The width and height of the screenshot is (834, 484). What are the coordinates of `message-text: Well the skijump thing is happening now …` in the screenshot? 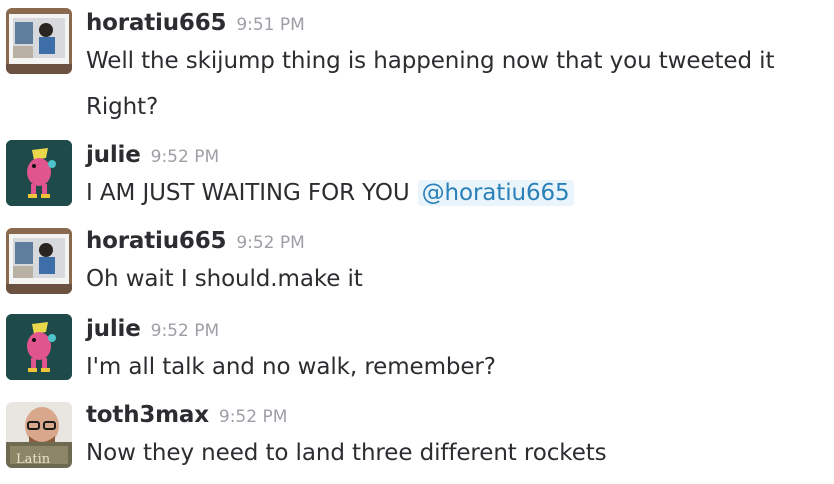 It's located at (430, 61).